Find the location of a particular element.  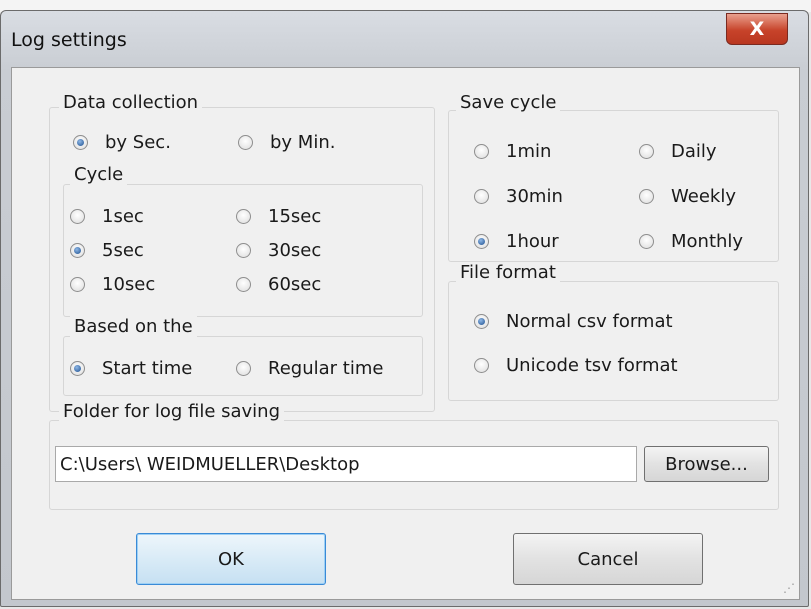

radio-cycle-60sec: 60sec is located at coordinates (278, 284).